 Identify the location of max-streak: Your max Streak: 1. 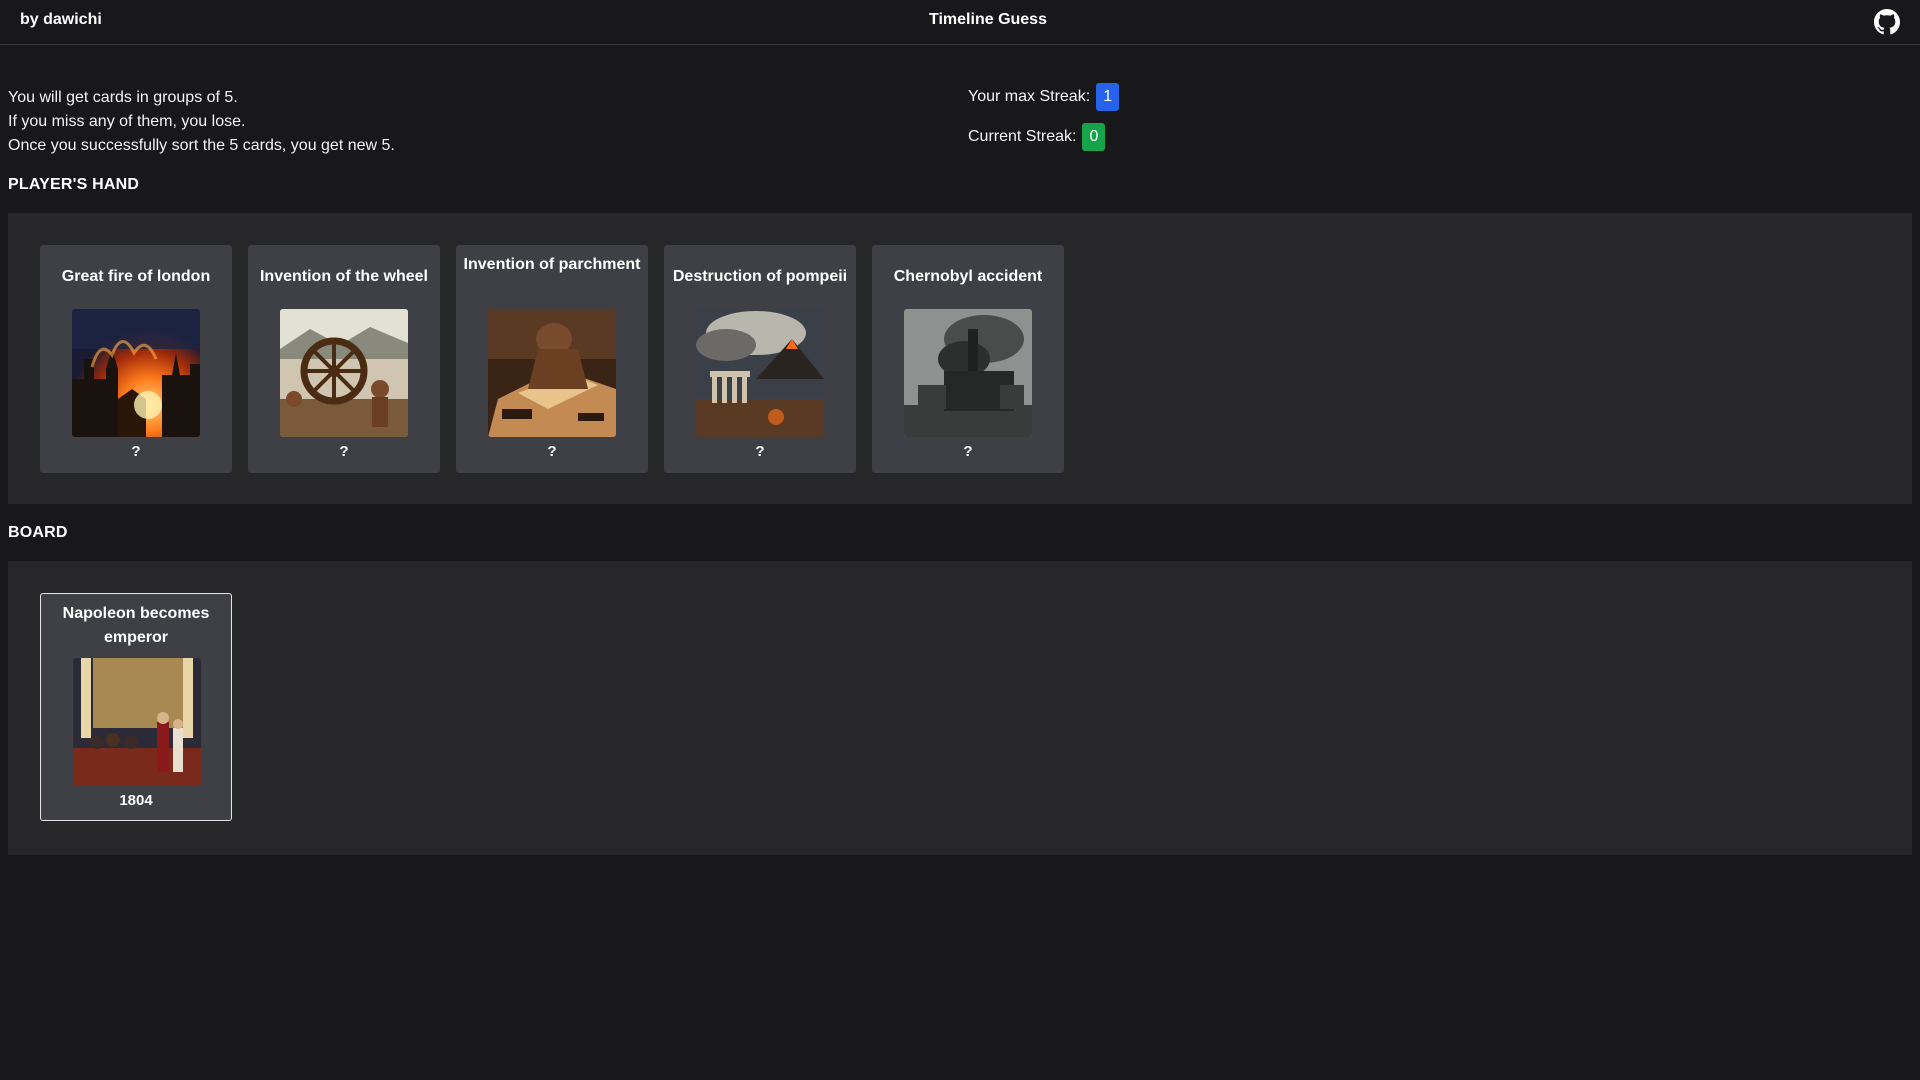
(1044, 97).